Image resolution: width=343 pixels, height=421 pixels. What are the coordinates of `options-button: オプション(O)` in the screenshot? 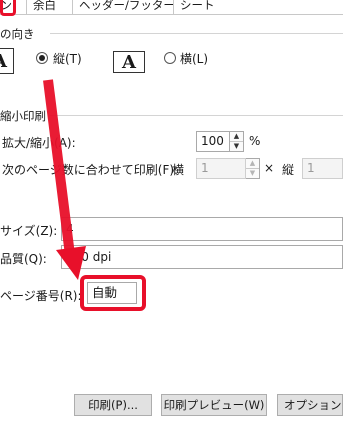 It's located at (310, 405).